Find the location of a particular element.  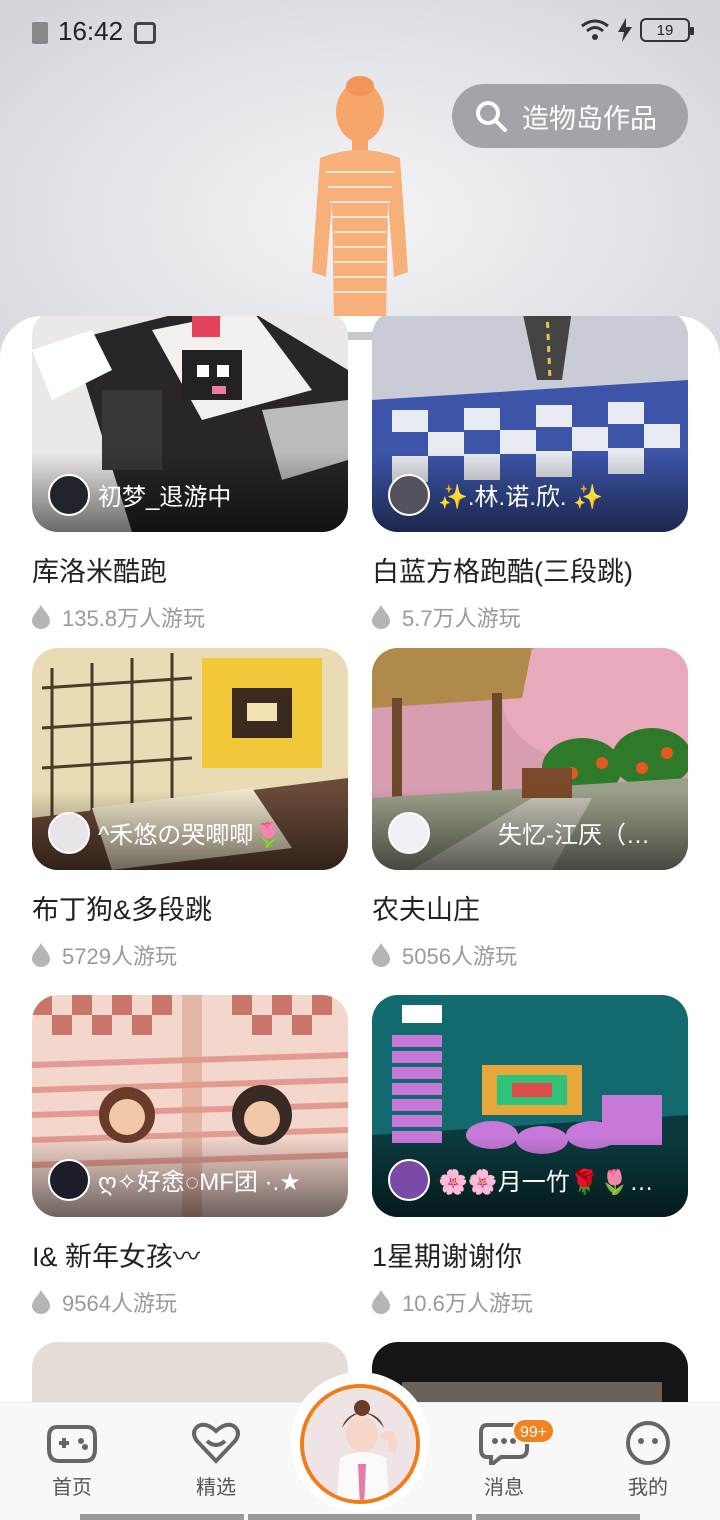

nav-home-label: 首页 is located at coordinates (72, 1488).